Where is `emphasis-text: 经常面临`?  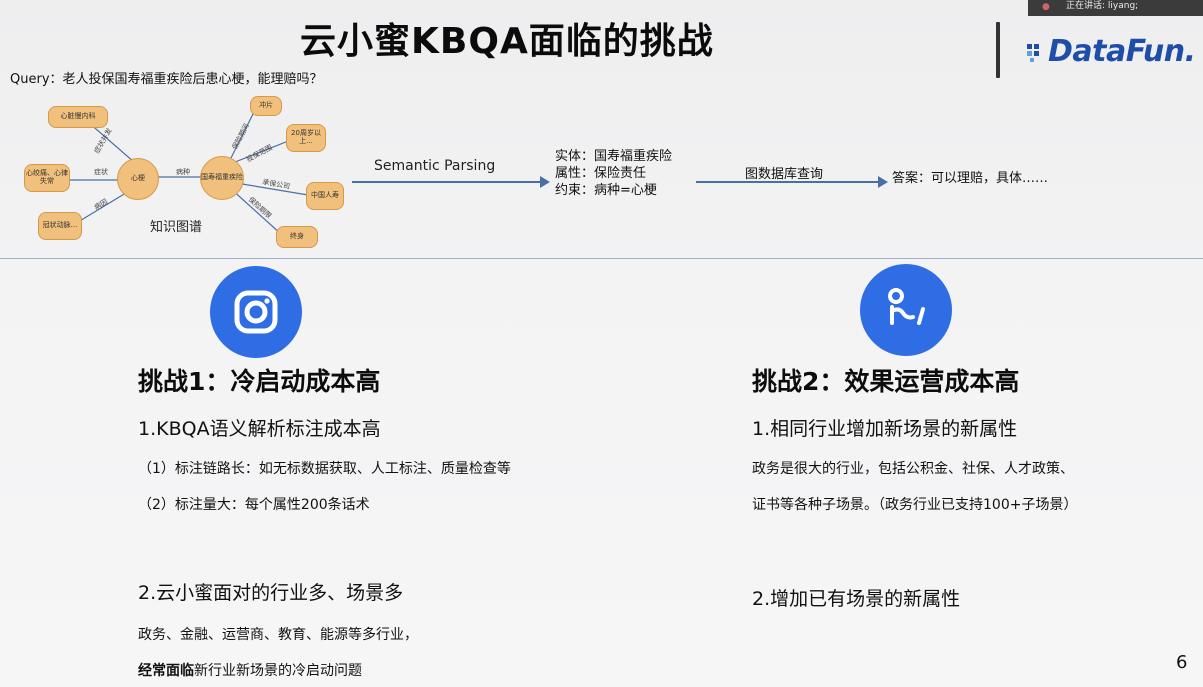 emphasis-text: 经常面临 is located at coordinates (166, 671).